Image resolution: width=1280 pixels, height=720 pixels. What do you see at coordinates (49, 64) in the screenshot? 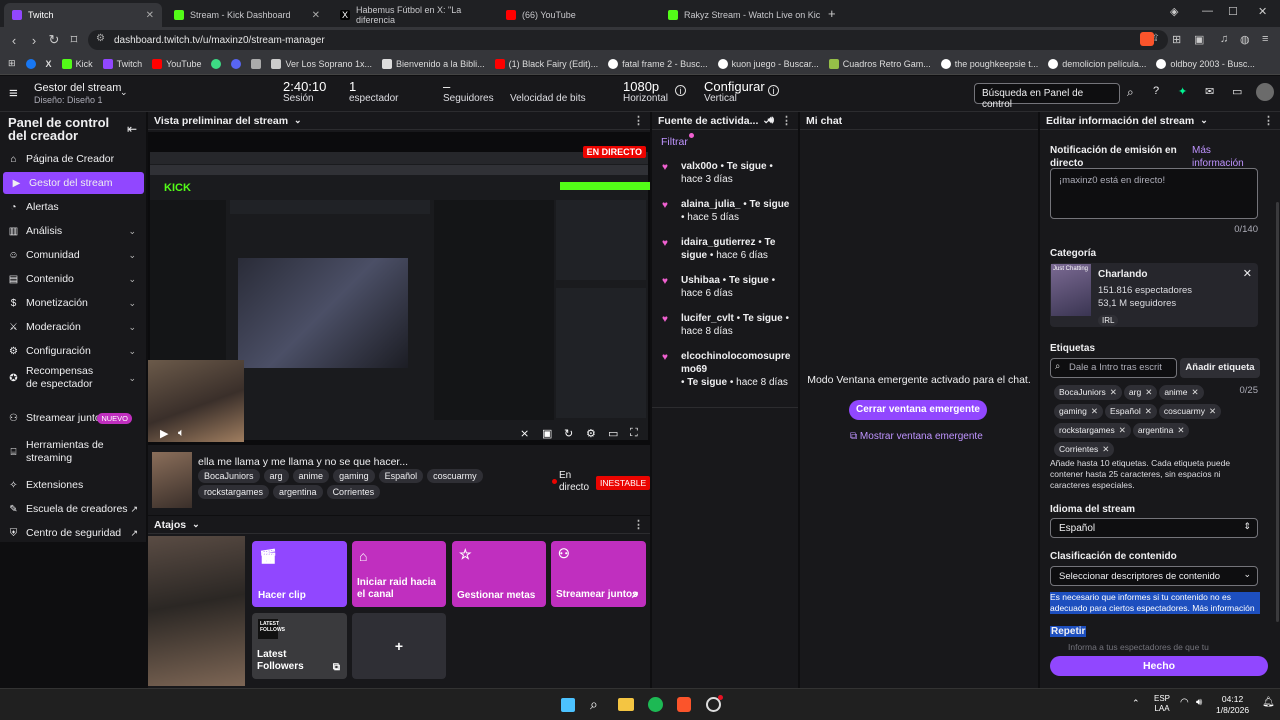
I see `bookmark-x: X` at bounding box center [49, 64].